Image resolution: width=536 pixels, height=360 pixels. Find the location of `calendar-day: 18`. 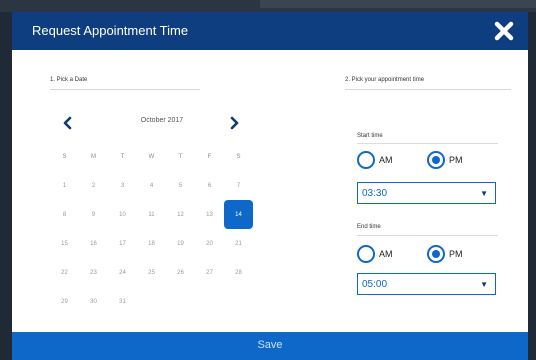

calendar-day: 18 is located at coordinates (151, 243).